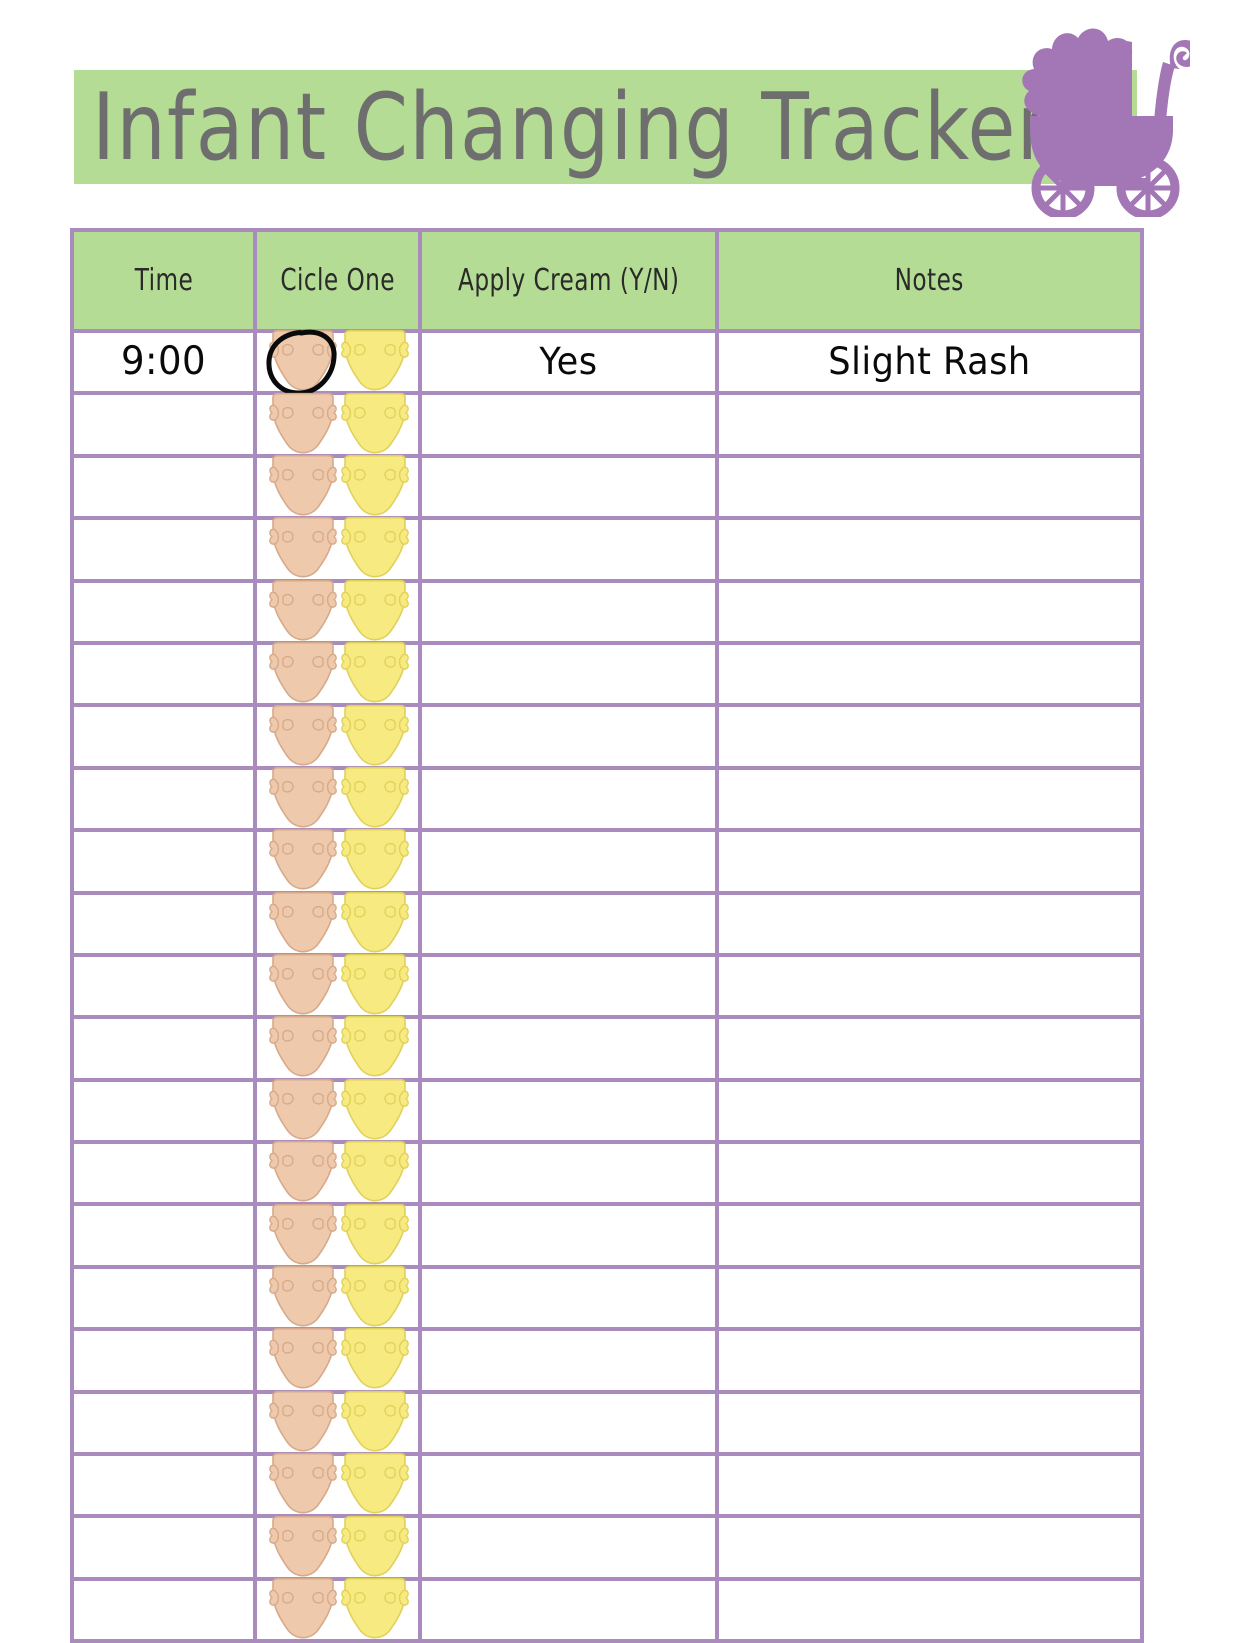 The height and width of the screenshot is (1643, 1237). Describe the element at coordinates (929, 362) in the screenshot. I see `cell-notes: Slight Rash` at that location.